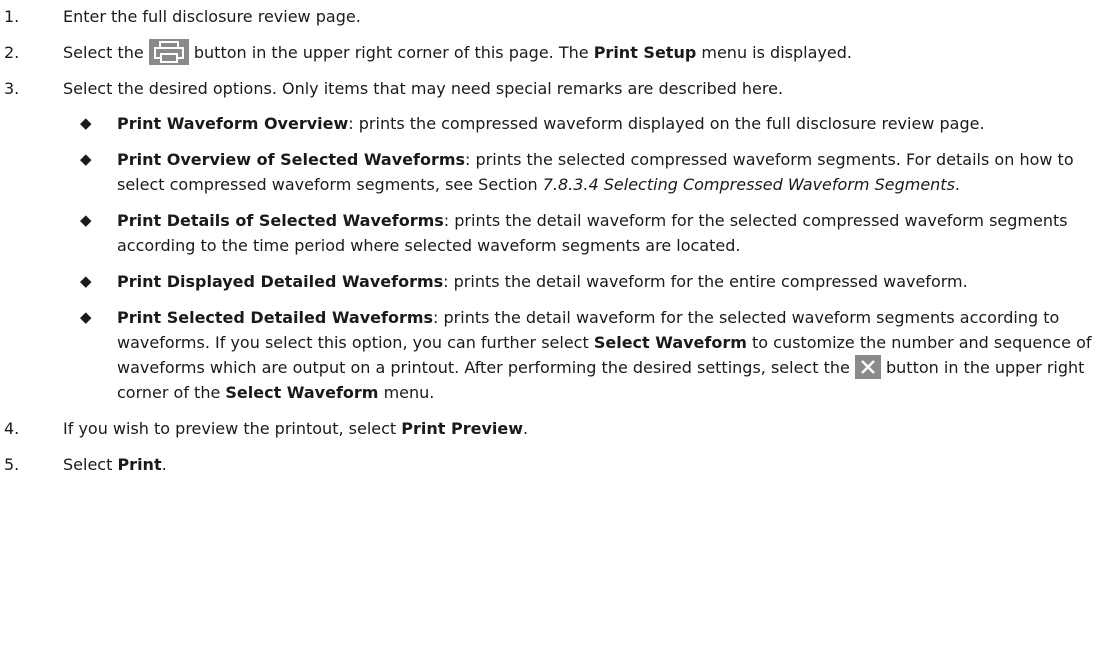 Image resolution: width=1118 pixels, height=650 pixels. Describe the element at coordinates (12, 16) in the screenshot. I see `step-number: 1.` at that location.